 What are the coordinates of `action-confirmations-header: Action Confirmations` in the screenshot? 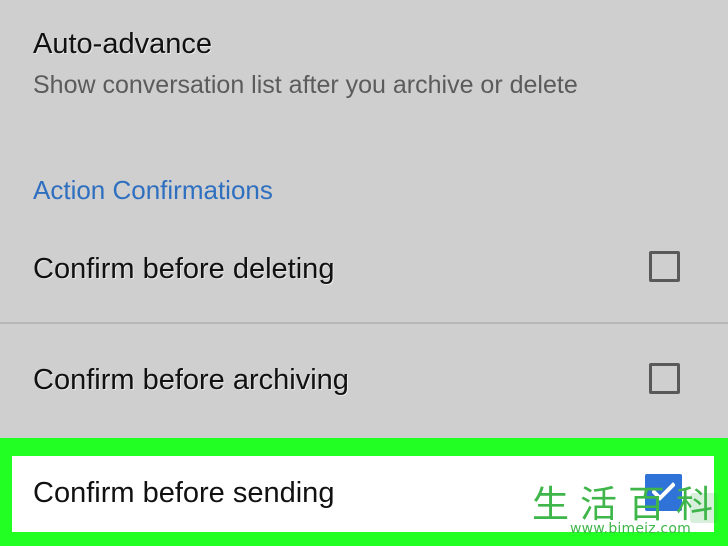 It's located at (153, 190).